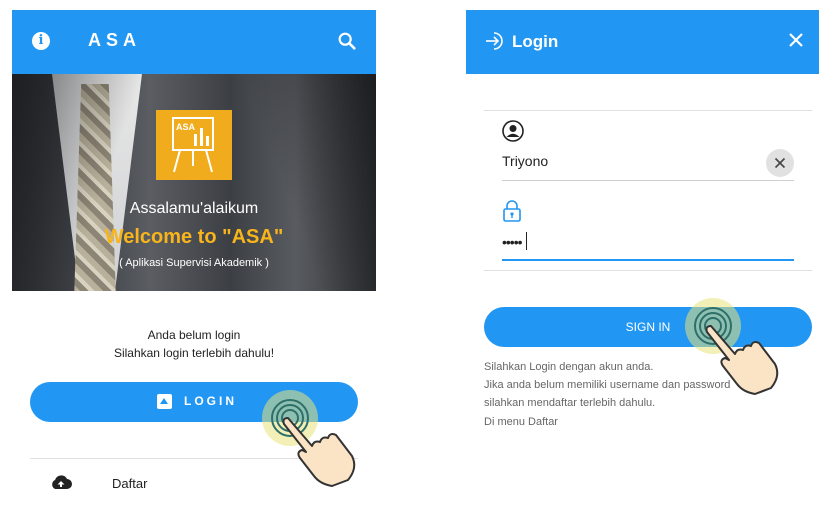  What do you see at coordinates (186, 127) in the screenshot?
I see `logo-text: ASA` at bounding box center [186, 127].